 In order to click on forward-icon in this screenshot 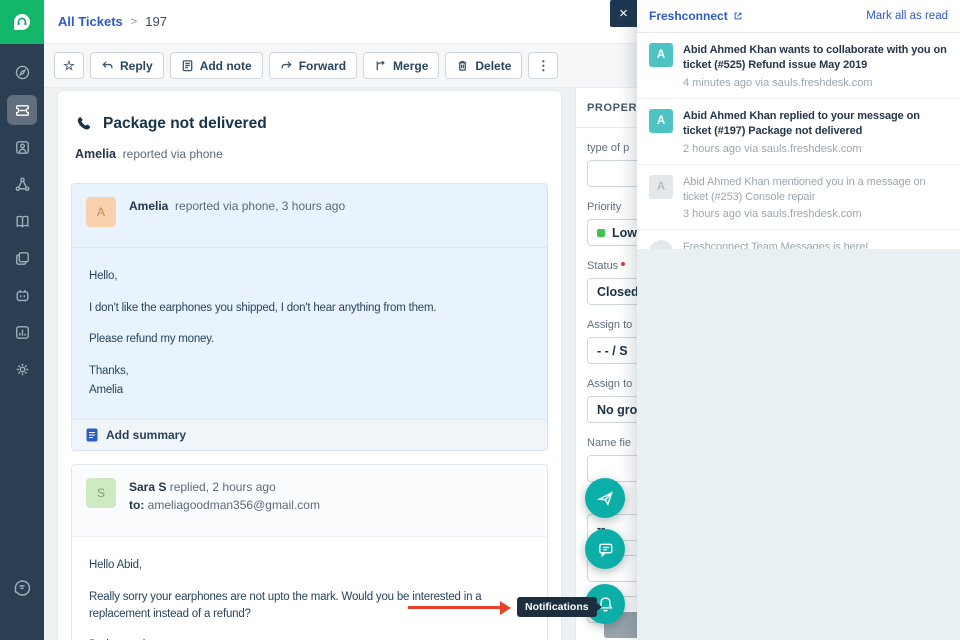, I will do `click(286, 65)`.